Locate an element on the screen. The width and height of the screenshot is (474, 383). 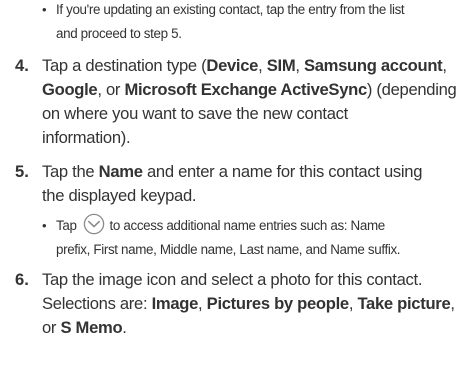
step-text-line4: information). is located at coordinates (86, 137).